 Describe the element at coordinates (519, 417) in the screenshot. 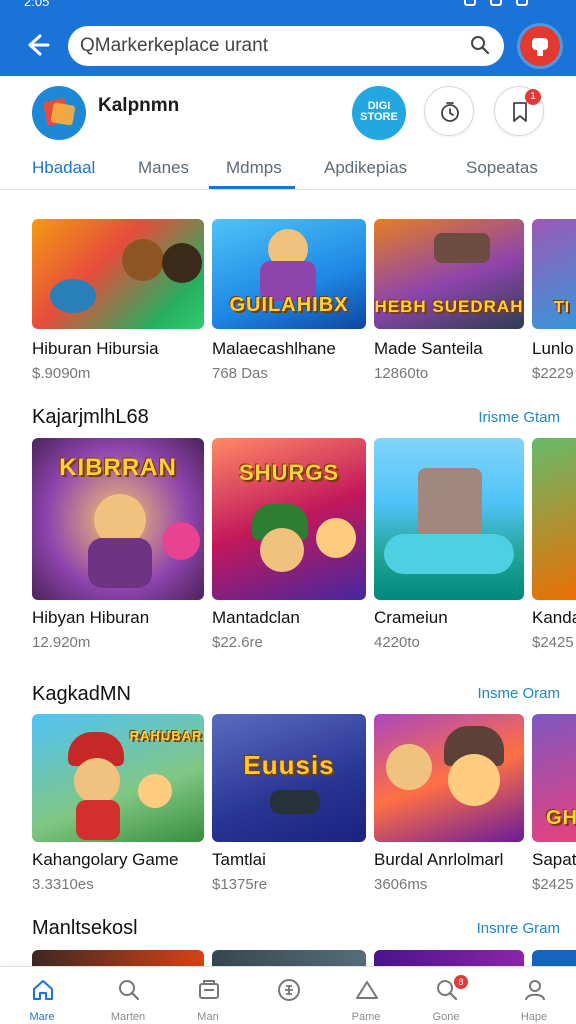

I see `see-all-link: Irisme Gtam` at that location.